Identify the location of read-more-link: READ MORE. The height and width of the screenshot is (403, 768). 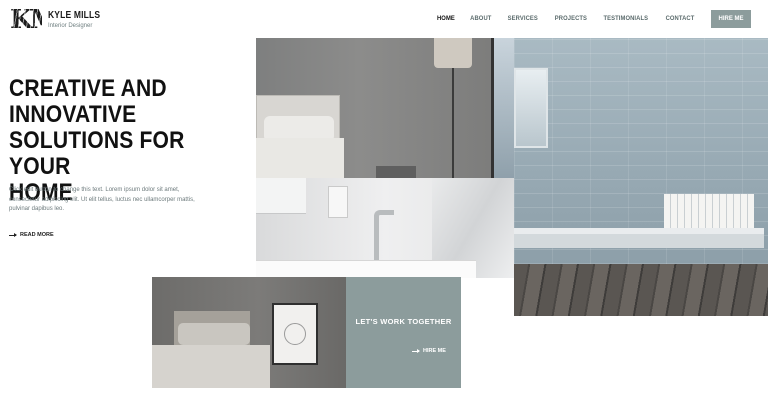
(31, 235).